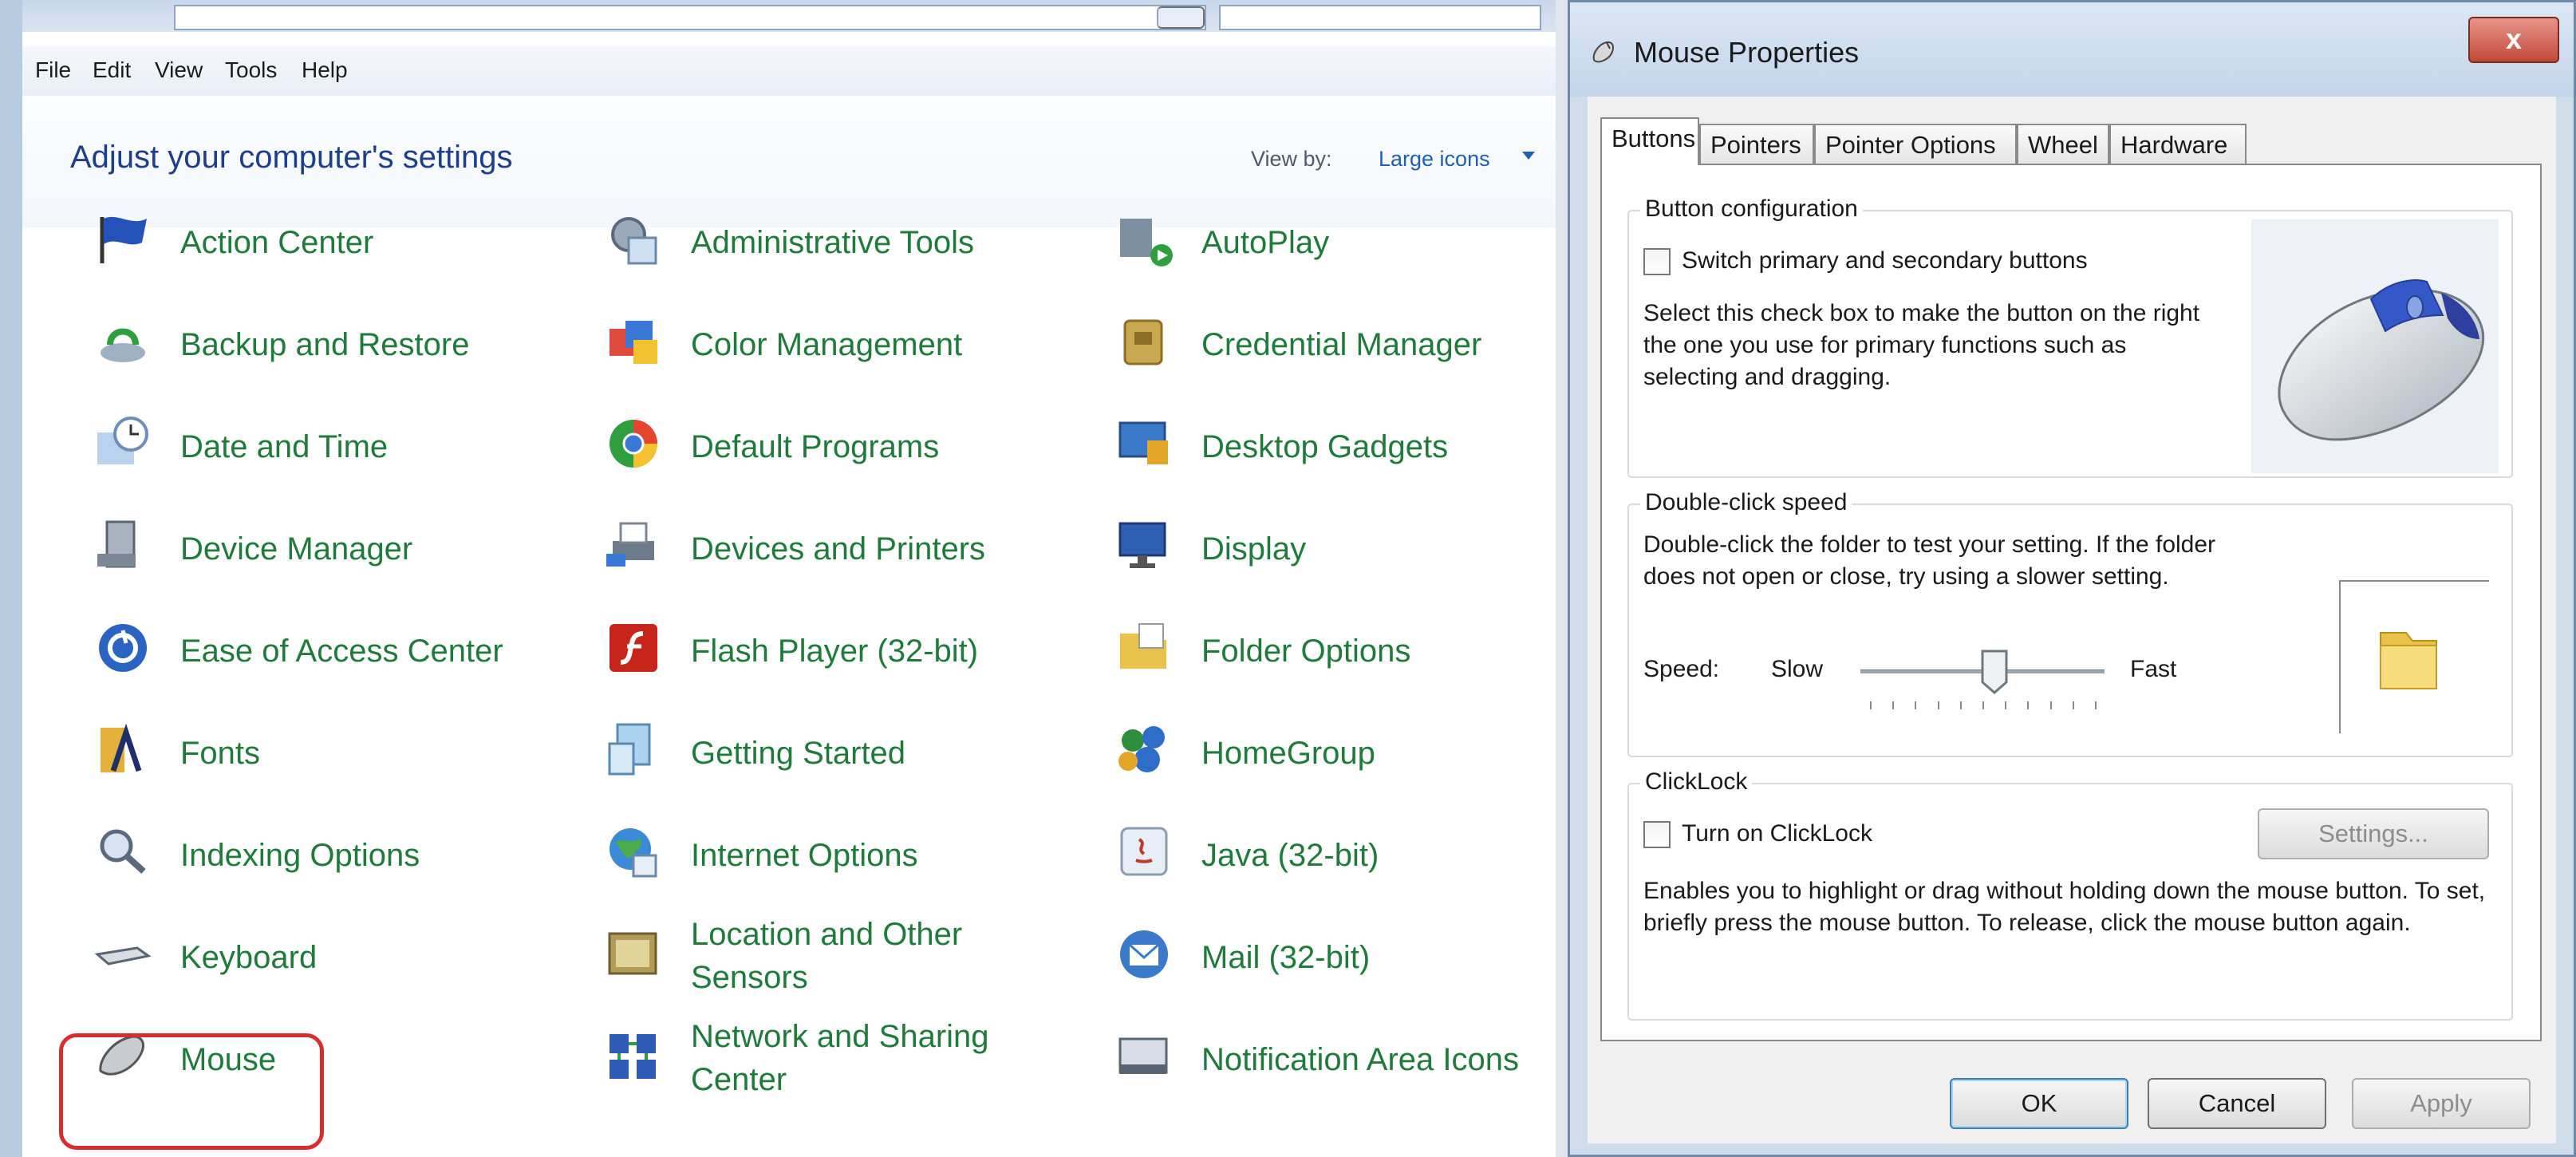 This screenshot has width=2576, height=1157. I want to click on control-panel-item-label: Indexing Options, so click(300, 855).